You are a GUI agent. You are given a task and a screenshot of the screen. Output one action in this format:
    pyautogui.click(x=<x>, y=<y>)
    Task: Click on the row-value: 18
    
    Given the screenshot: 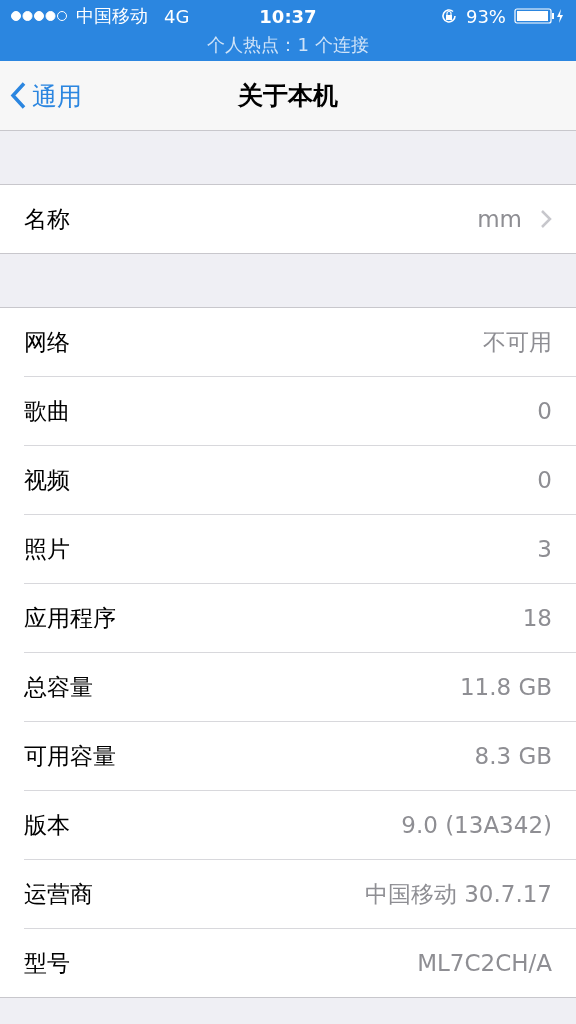 What is the action you would take?
    pyautogui.click(x=537, y=618)
    